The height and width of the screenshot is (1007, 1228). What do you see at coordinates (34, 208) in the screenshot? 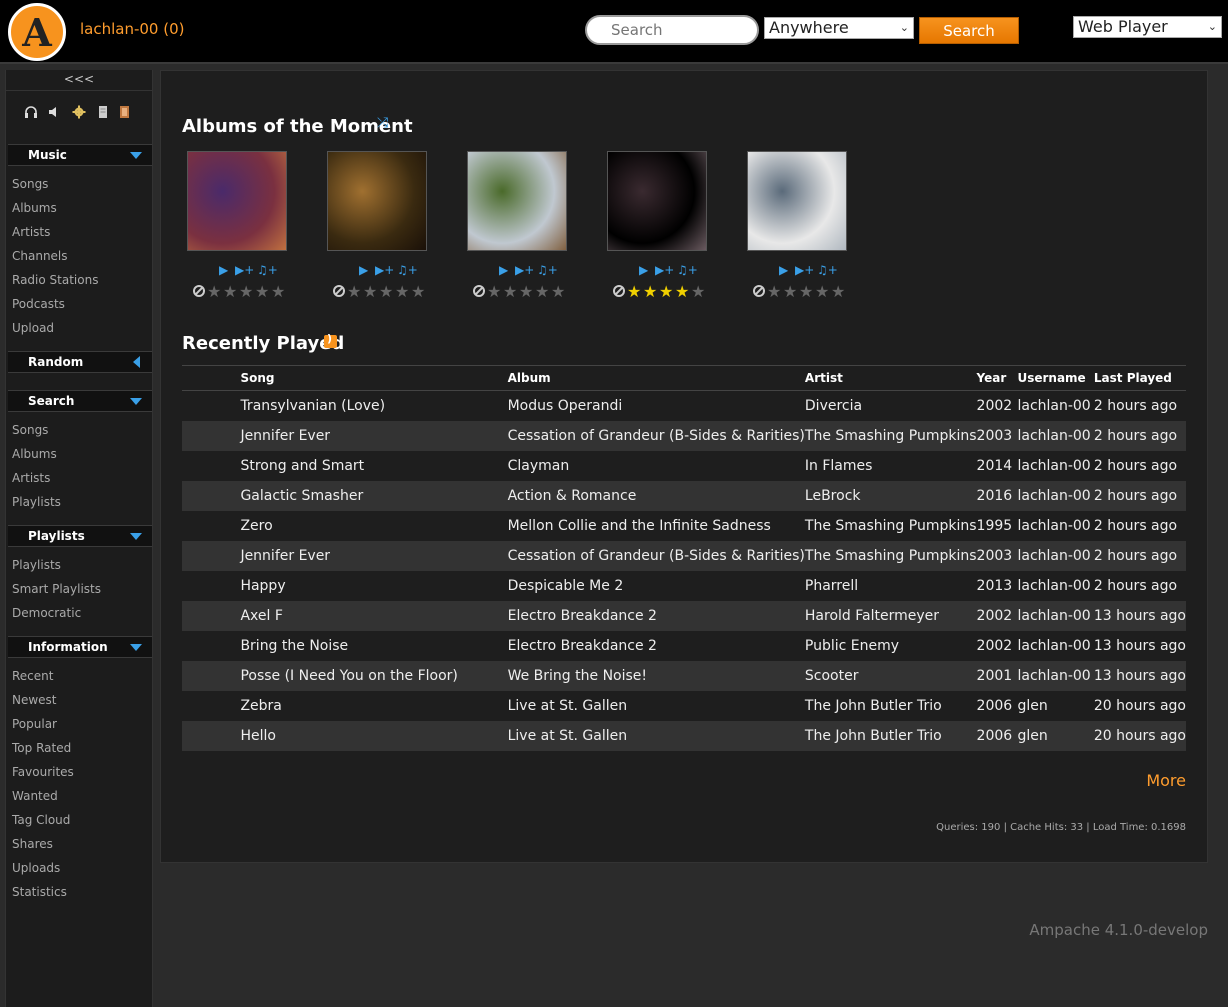
I see `sidebar-item-albums: Albums` at bounding box center [34, 208].